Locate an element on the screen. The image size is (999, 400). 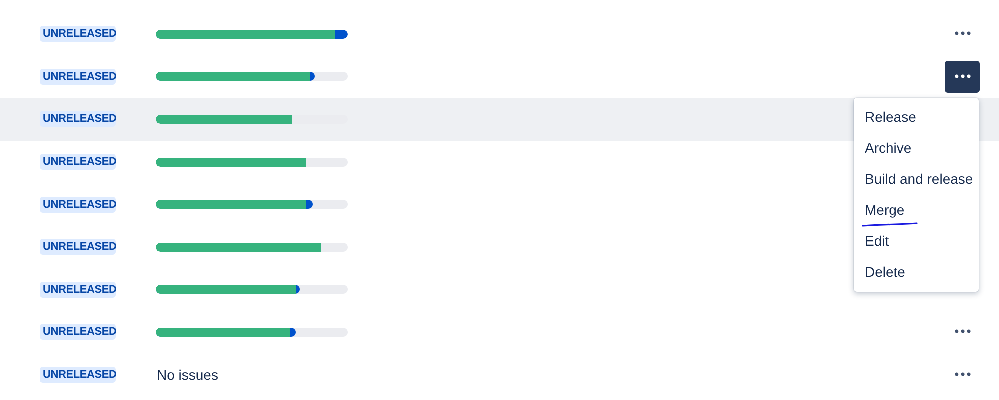
menu-item: Release is located at coordinates (916, 117).